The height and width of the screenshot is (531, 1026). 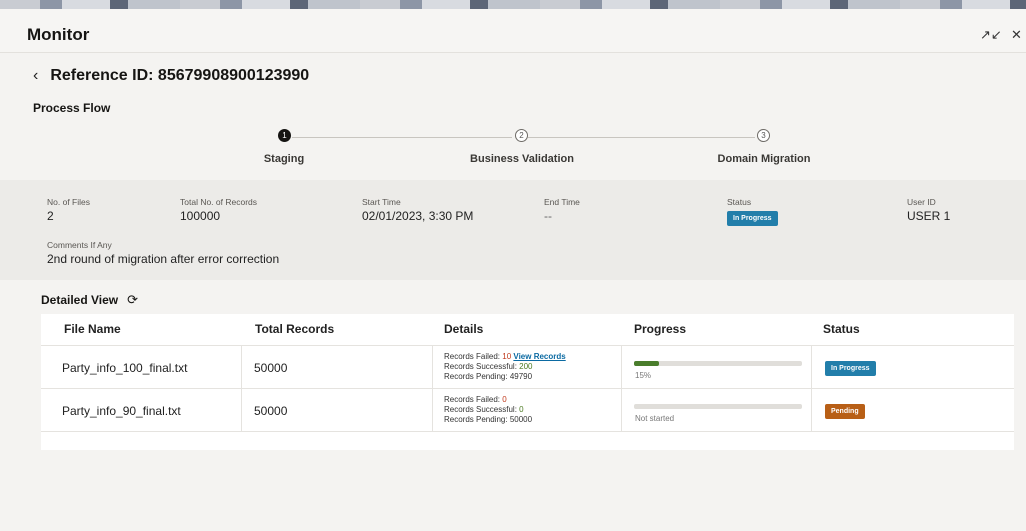 I want to click on progress-text: Not started, so click(x=655, y=418).